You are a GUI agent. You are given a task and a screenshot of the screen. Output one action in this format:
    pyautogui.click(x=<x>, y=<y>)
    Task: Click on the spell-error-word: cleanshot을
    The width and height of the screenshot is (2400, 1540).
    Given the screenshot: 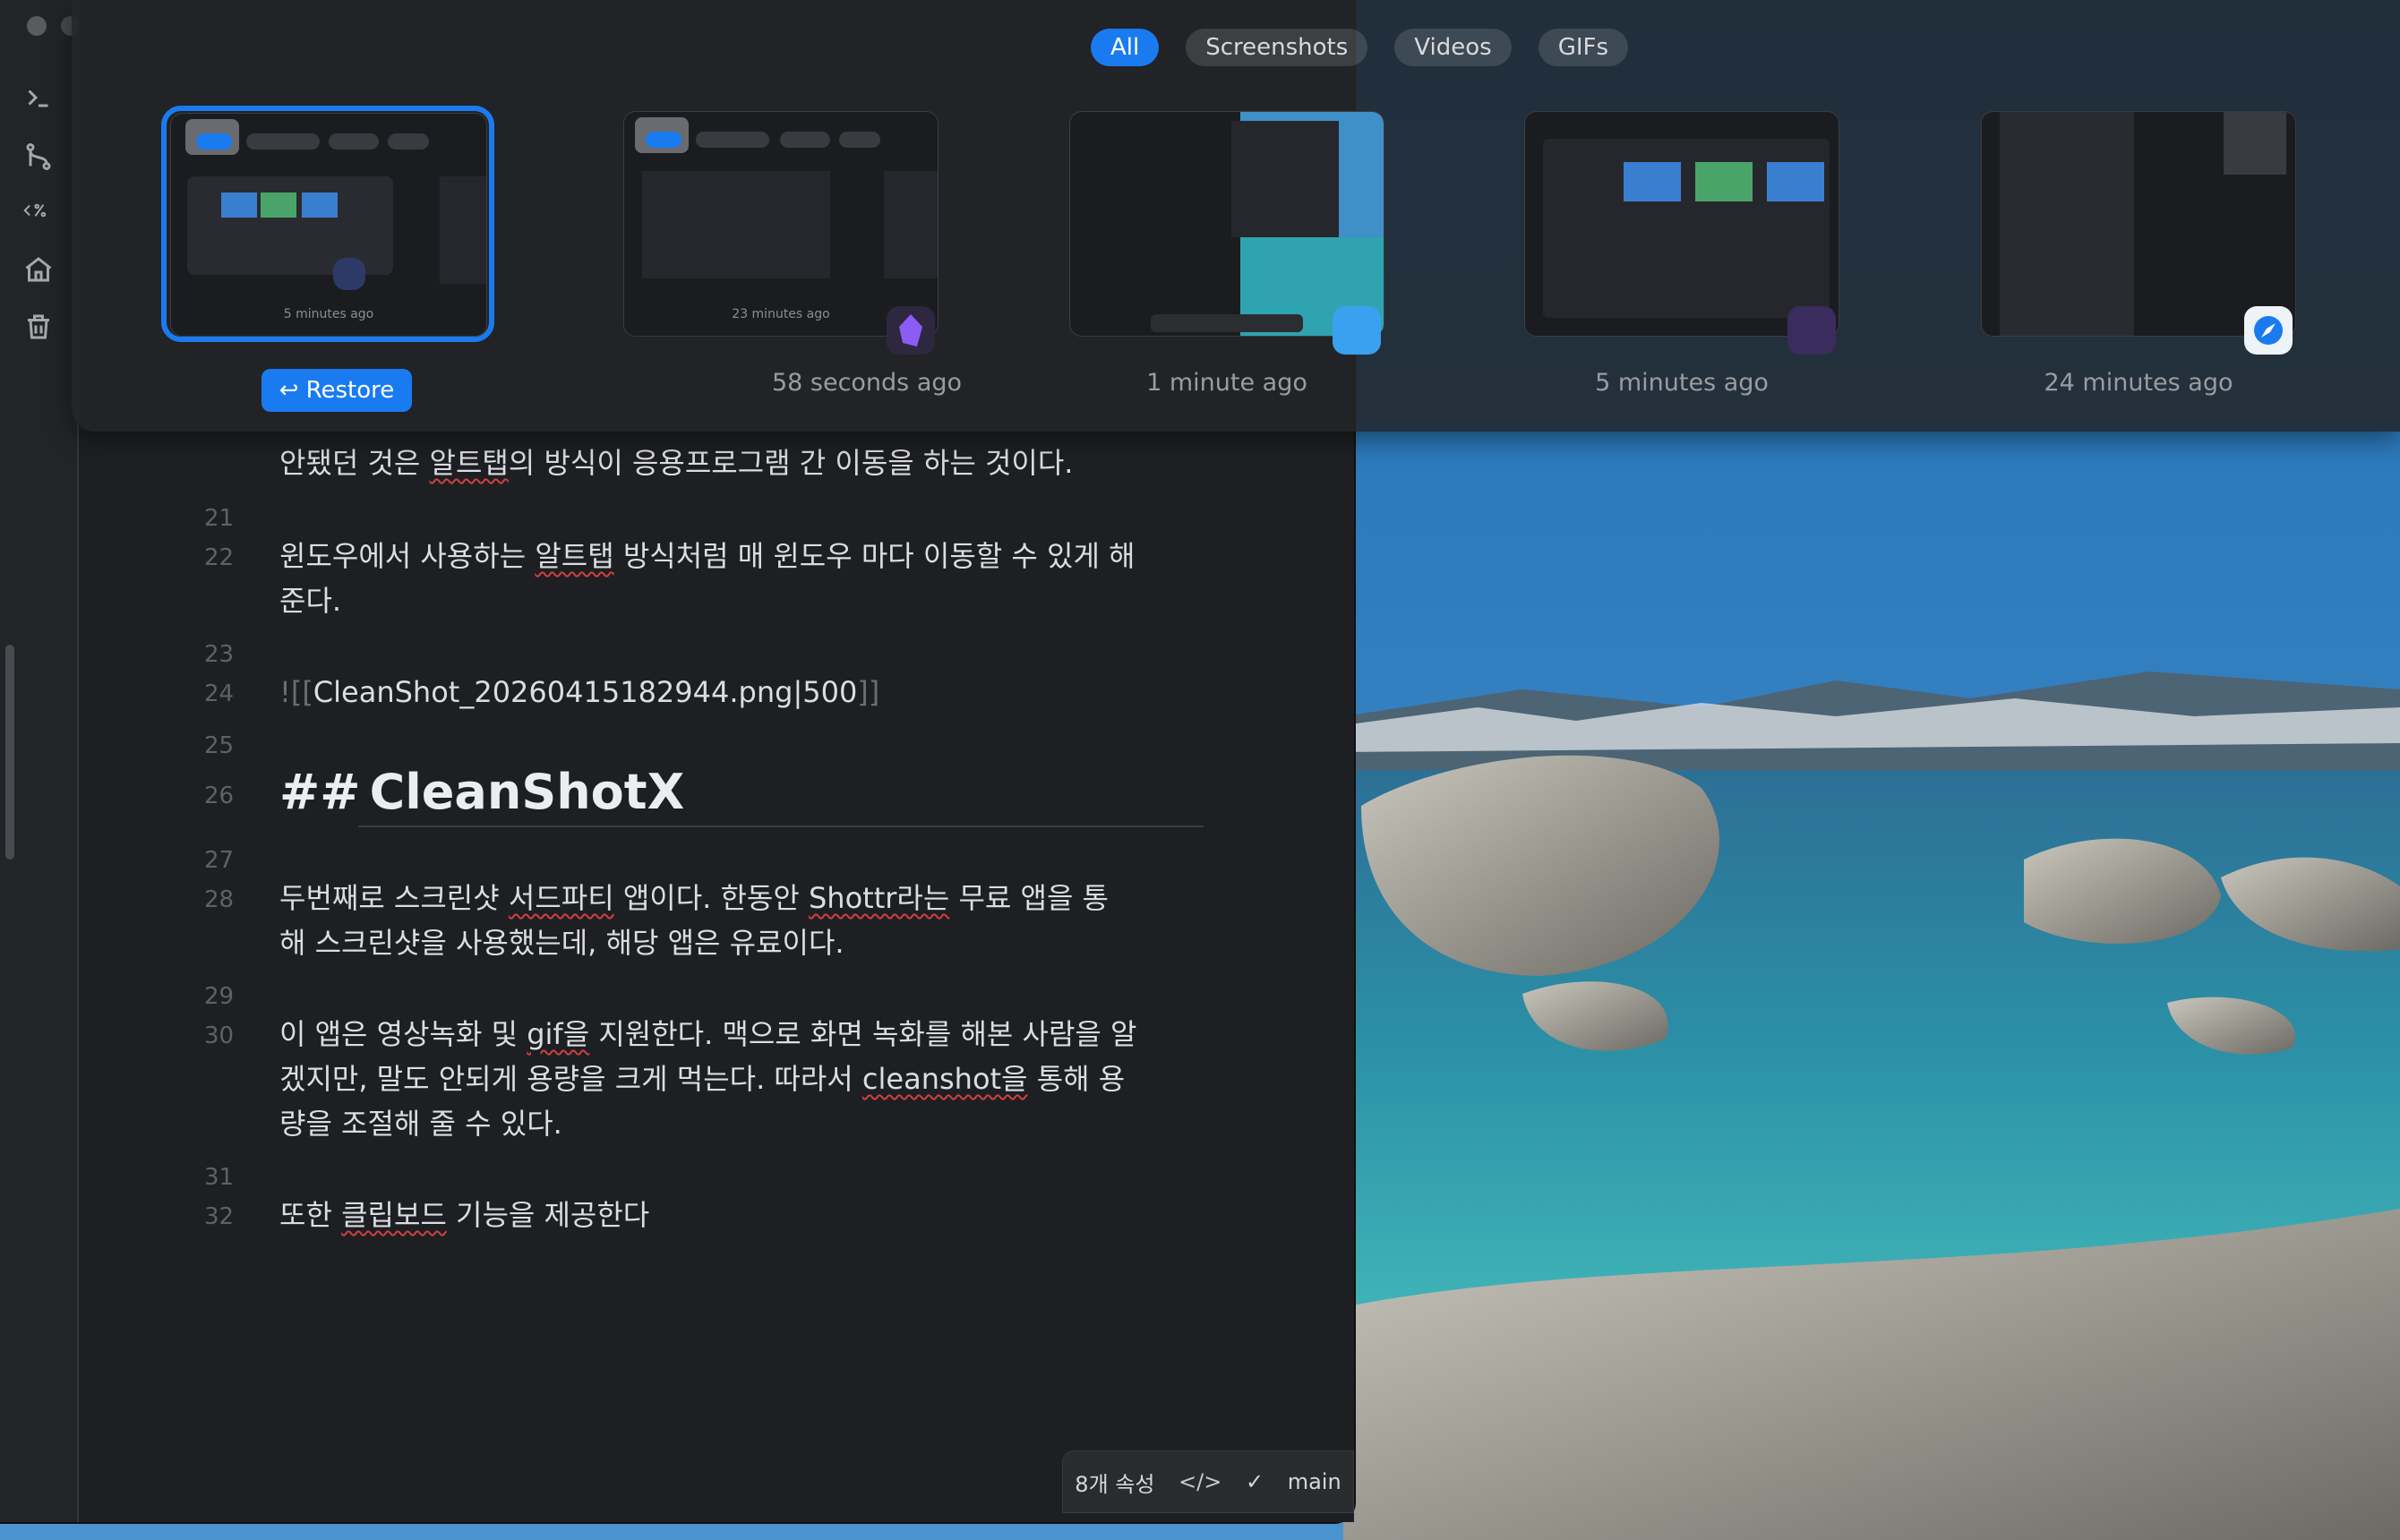 What is the action you would take?
    pyautogui.click(x=945, y=1079)
    